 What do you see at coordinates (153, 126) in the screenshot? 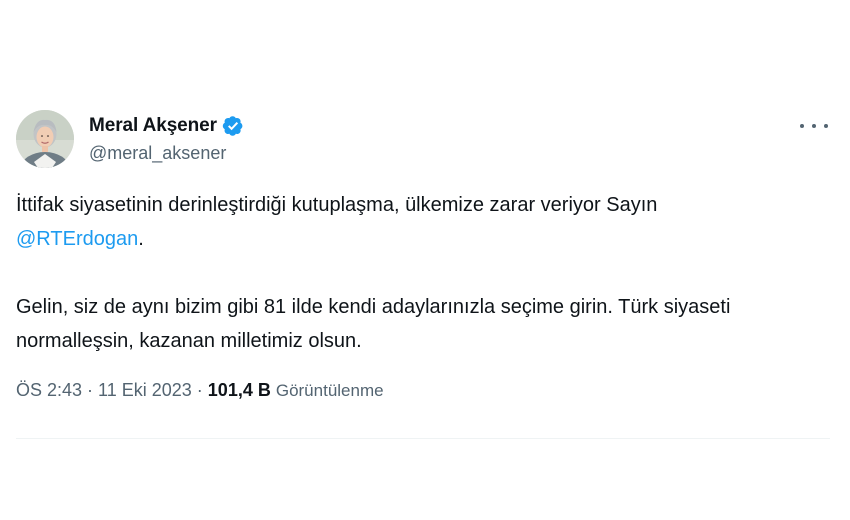
I see `display-name: Meral Akşener` at bounding box center [153, 126].